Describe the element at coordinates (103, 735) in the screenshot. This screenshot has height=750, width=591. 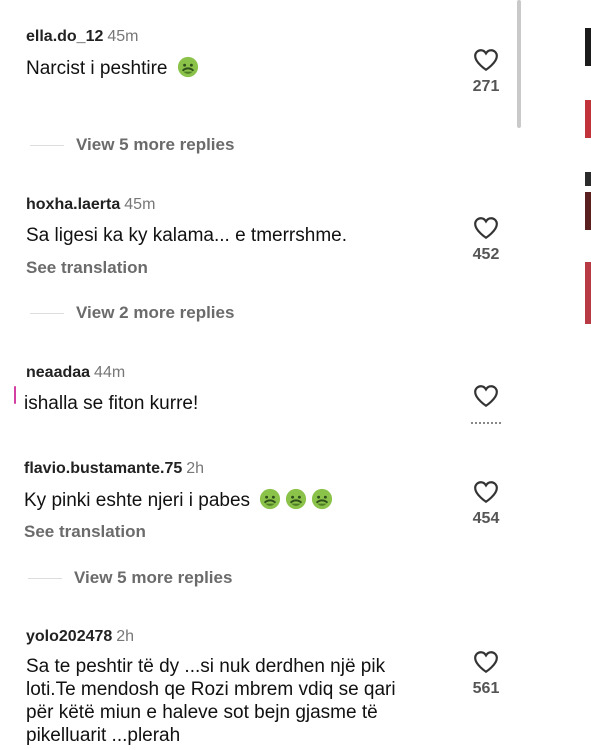
I see `comment-text-line: pikelluarit ...plerah` at that location.